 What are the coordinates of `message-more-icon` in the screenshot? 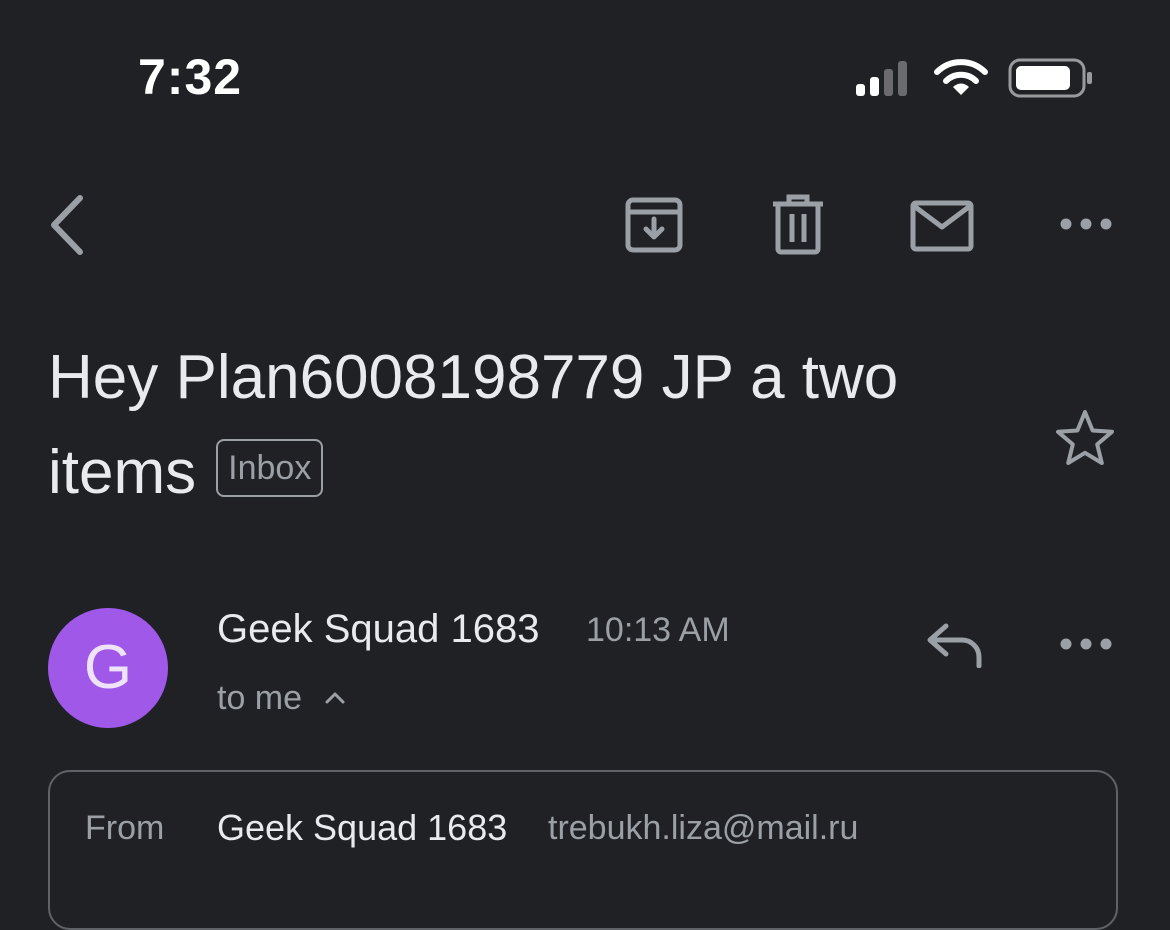 It's located at (1086, 644).